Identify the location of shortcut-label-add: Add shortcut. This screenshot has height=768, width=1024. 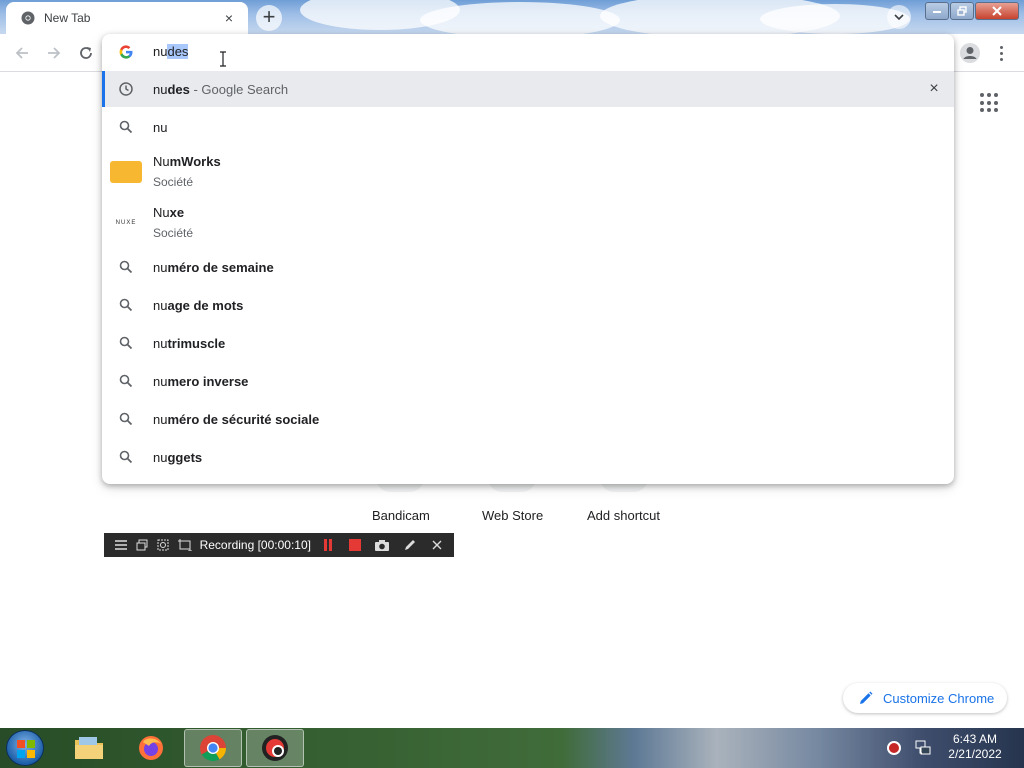
(623, 515).